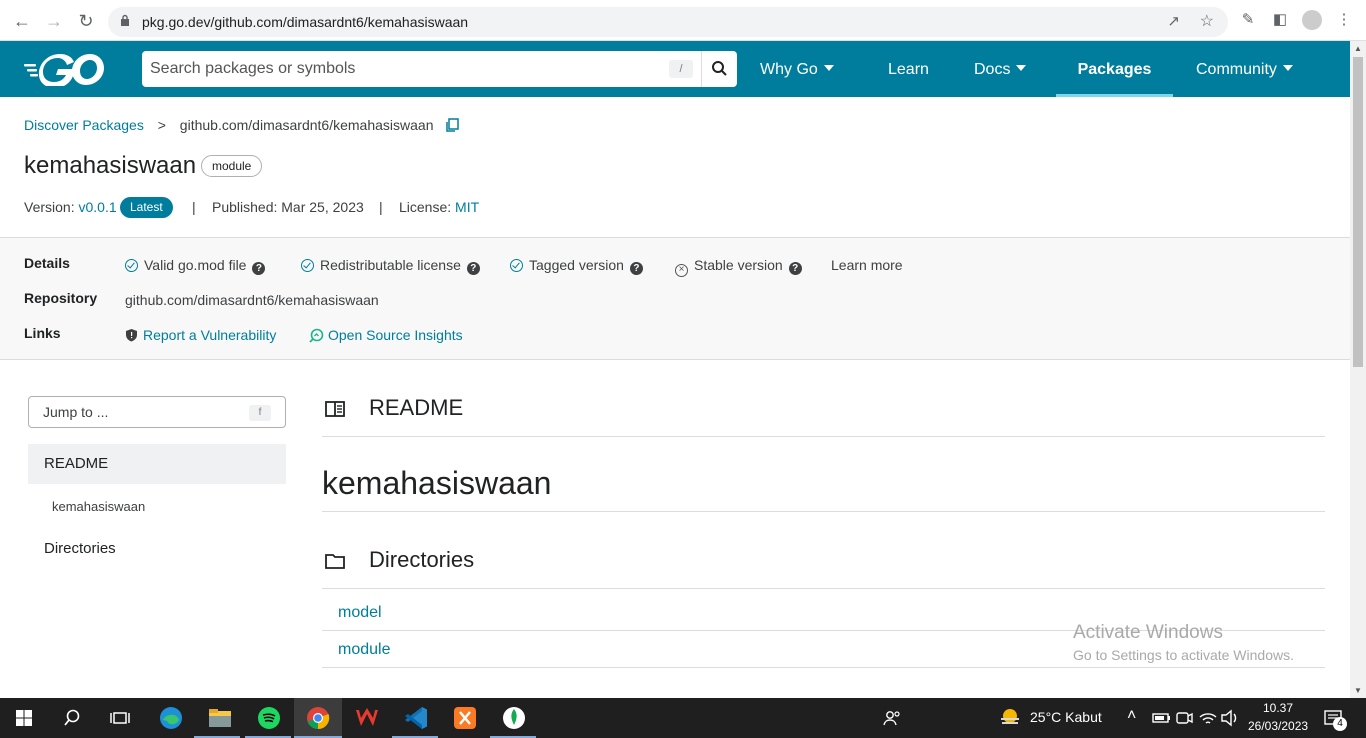 The width and height of the screenshot is (1366, 738). I want to click on nav-docs-label: Docs, so click(992, 69).